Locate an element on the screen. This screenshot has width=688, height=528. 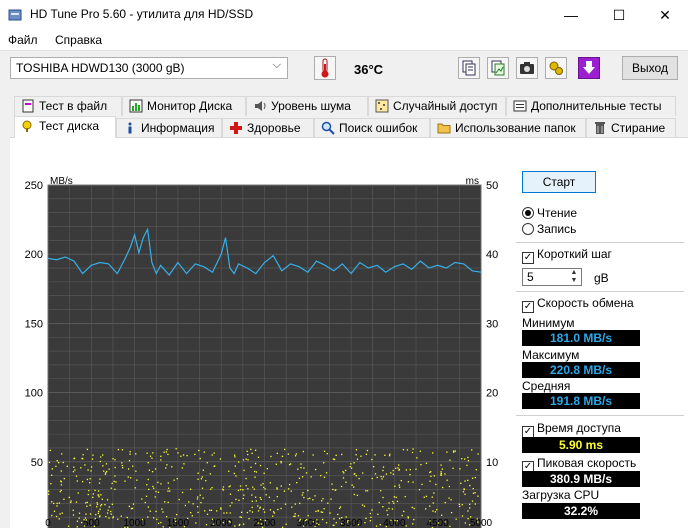
benchmark-icon is located at coordinates (27, 126).